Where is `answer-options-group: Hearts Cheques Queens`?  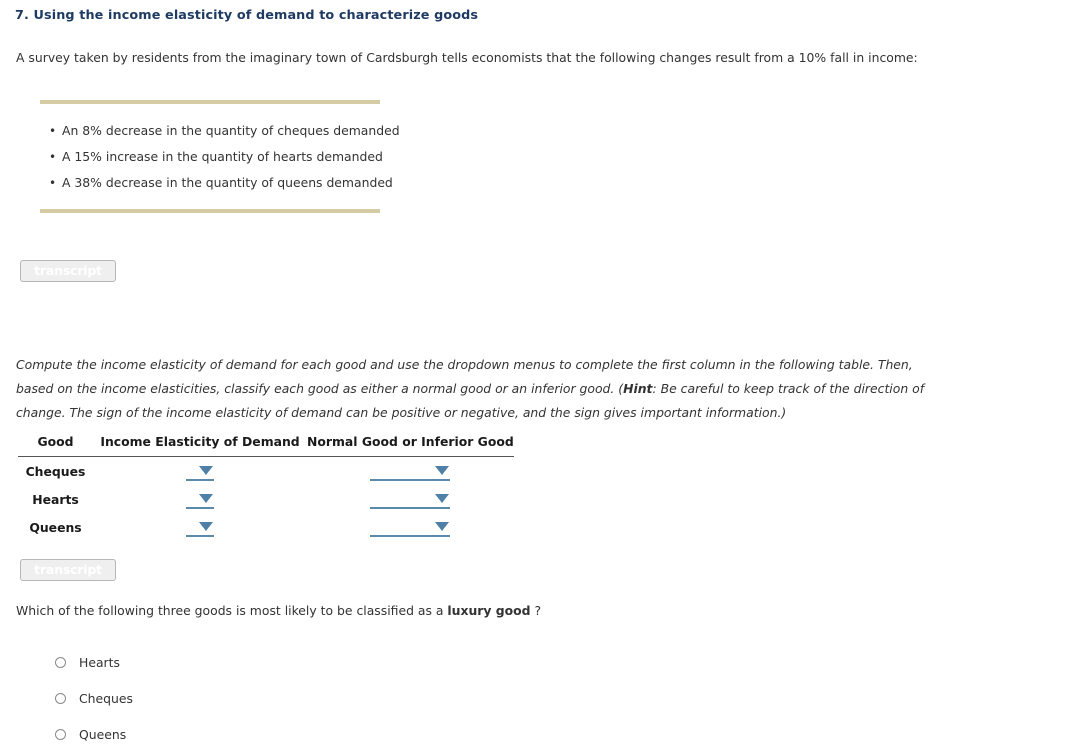 answer-options-group: Hearts Cheques Queens is located at coordinates (94, 698).